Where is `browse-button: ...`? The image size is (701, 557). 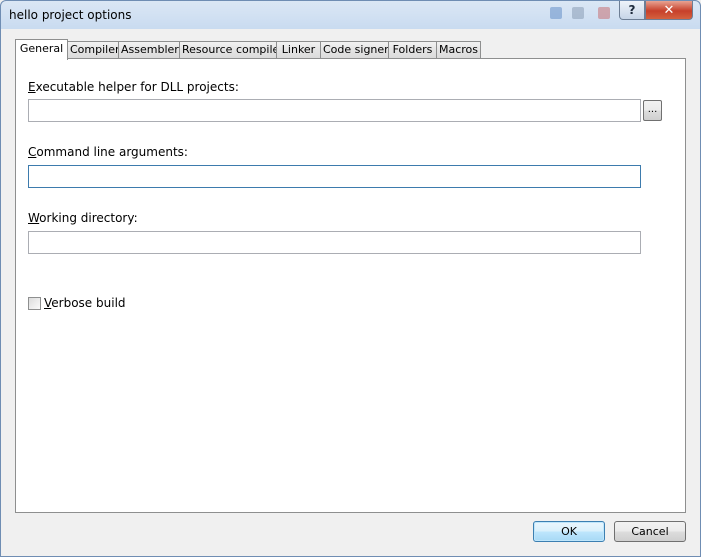 browse-button: ... is located at coordinates (652, 110).